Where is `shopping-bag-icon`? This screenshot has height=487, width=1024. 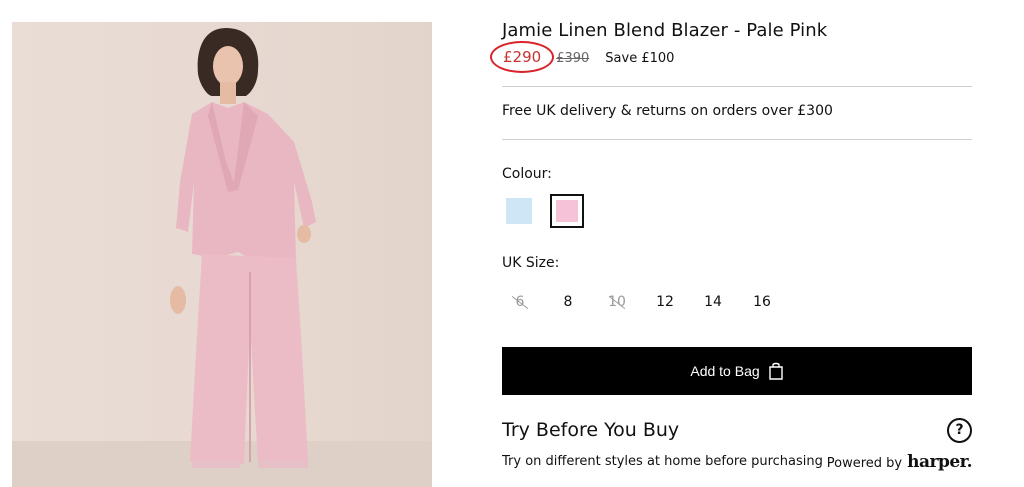
shopping-bag-icon is located at coordinates (775, 371).